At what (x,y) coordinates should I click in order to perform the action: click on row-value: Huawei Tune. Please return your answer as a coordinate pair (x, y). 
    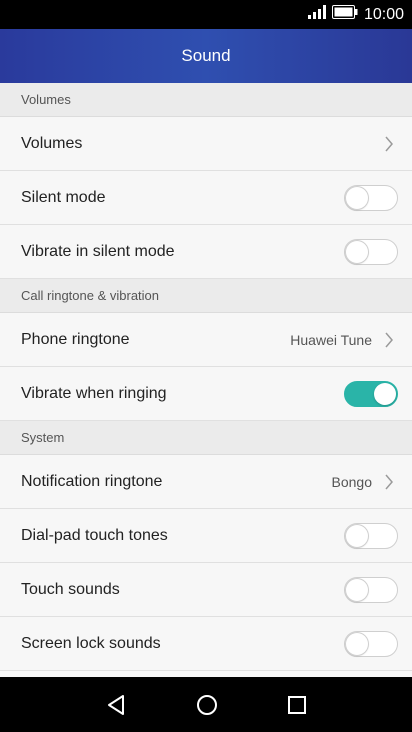
    Looking at the image, I should click on (331, 339).